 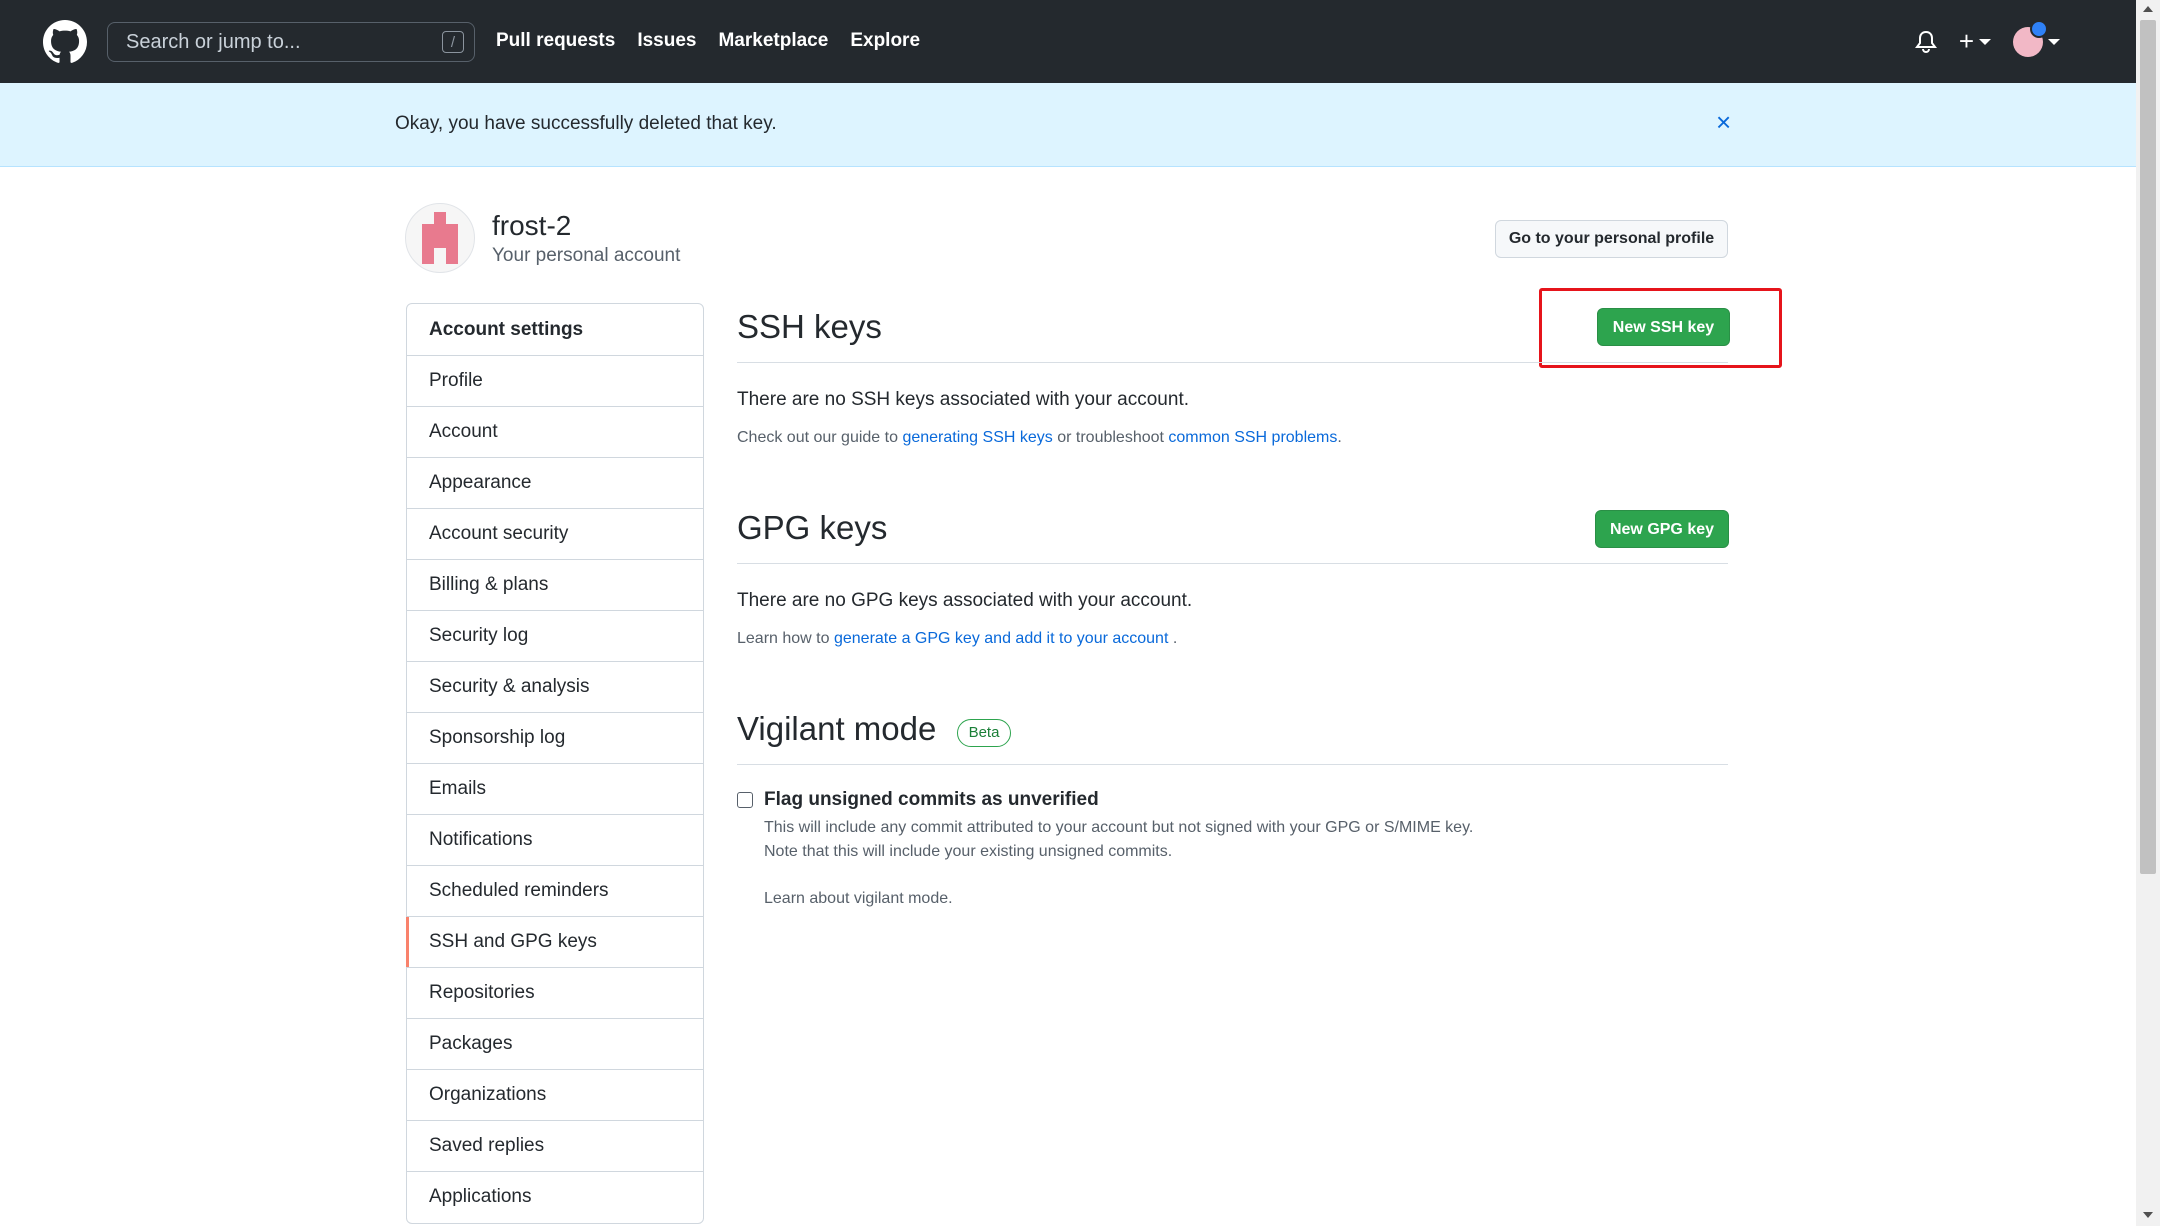 What do you see at coordinates (666, 41) in the screenshot?
I see `nav-issues: Issues` at bounding box center [666, 41].